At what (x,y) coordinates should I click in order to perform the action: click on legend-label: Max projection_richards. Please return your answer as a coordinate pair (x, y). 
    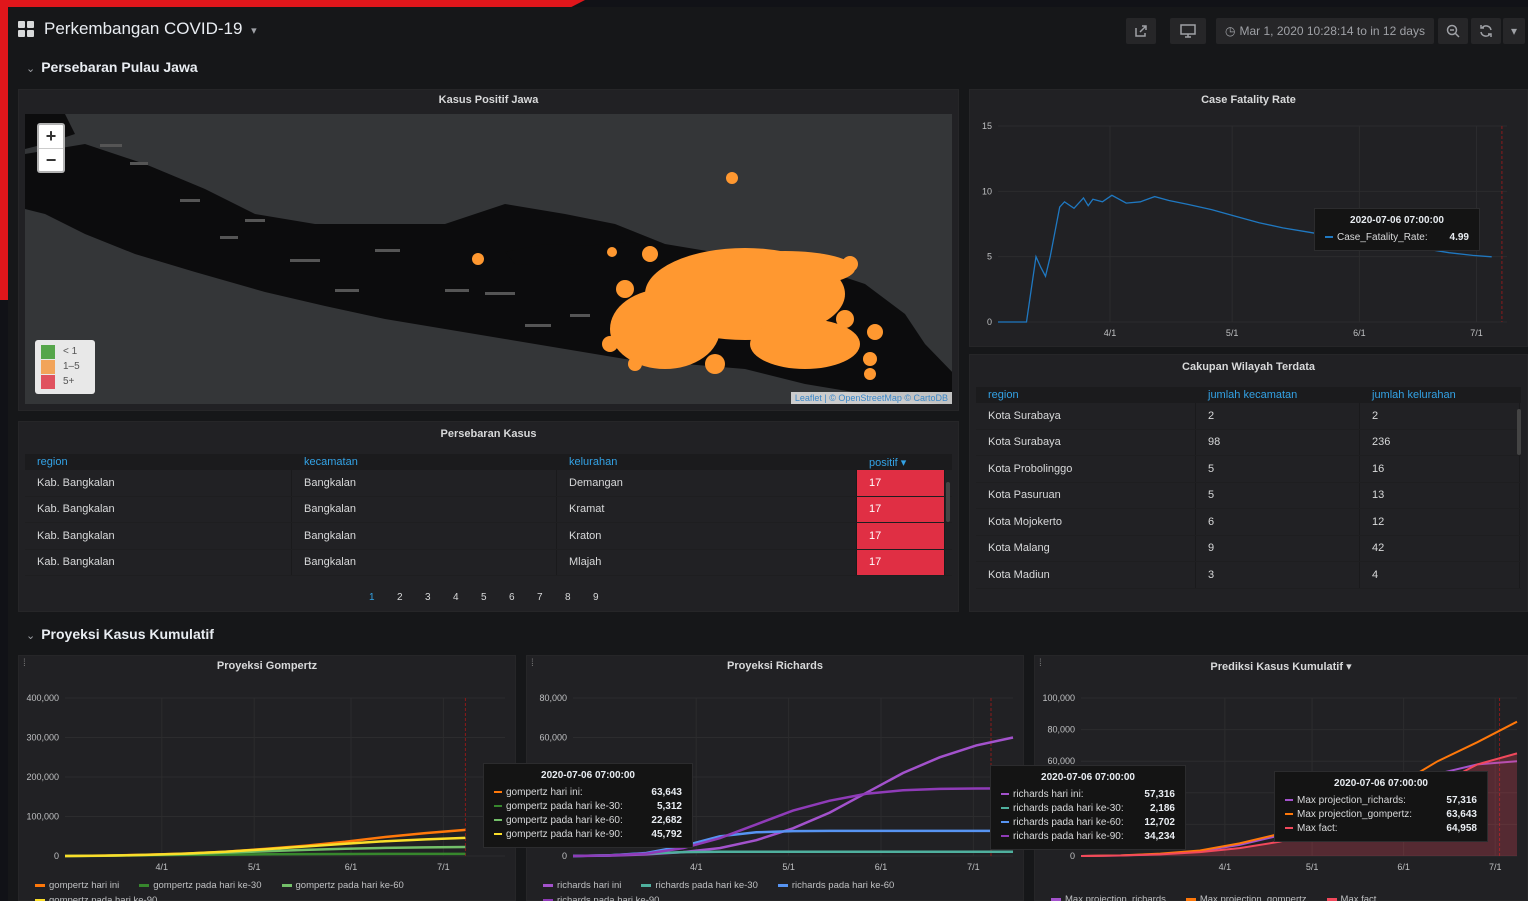
    Looking at the image, I should click on (1115, 897).